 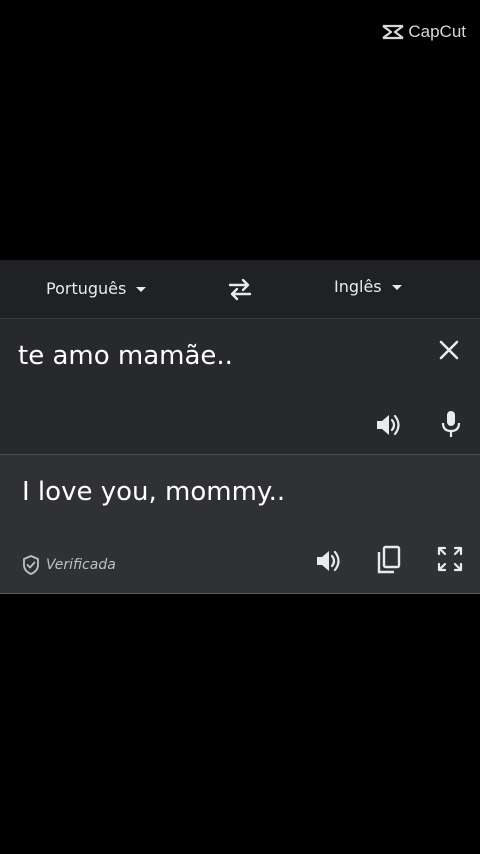 I want to click on capcut-watermark: CapCut, so click(x=423, y=32).